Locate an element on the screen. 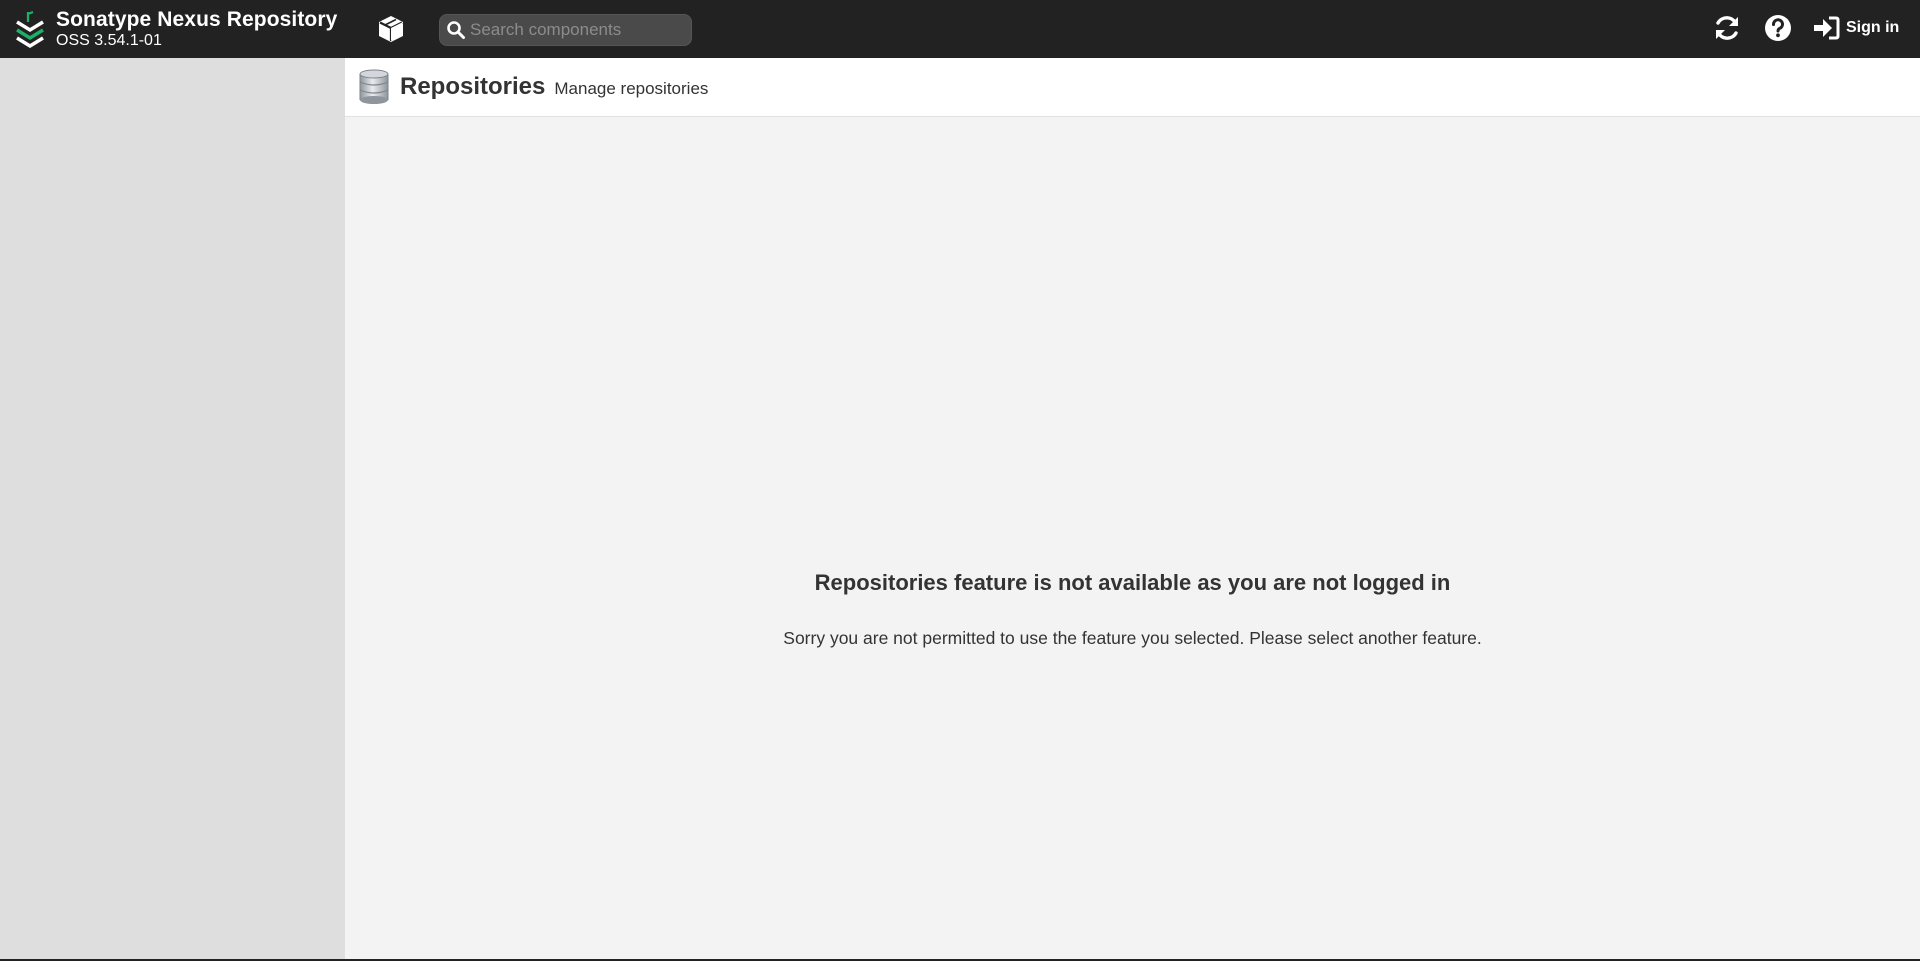 This screenshot has height=961, width=1920. database-icon is located at coordinates (374, 86).